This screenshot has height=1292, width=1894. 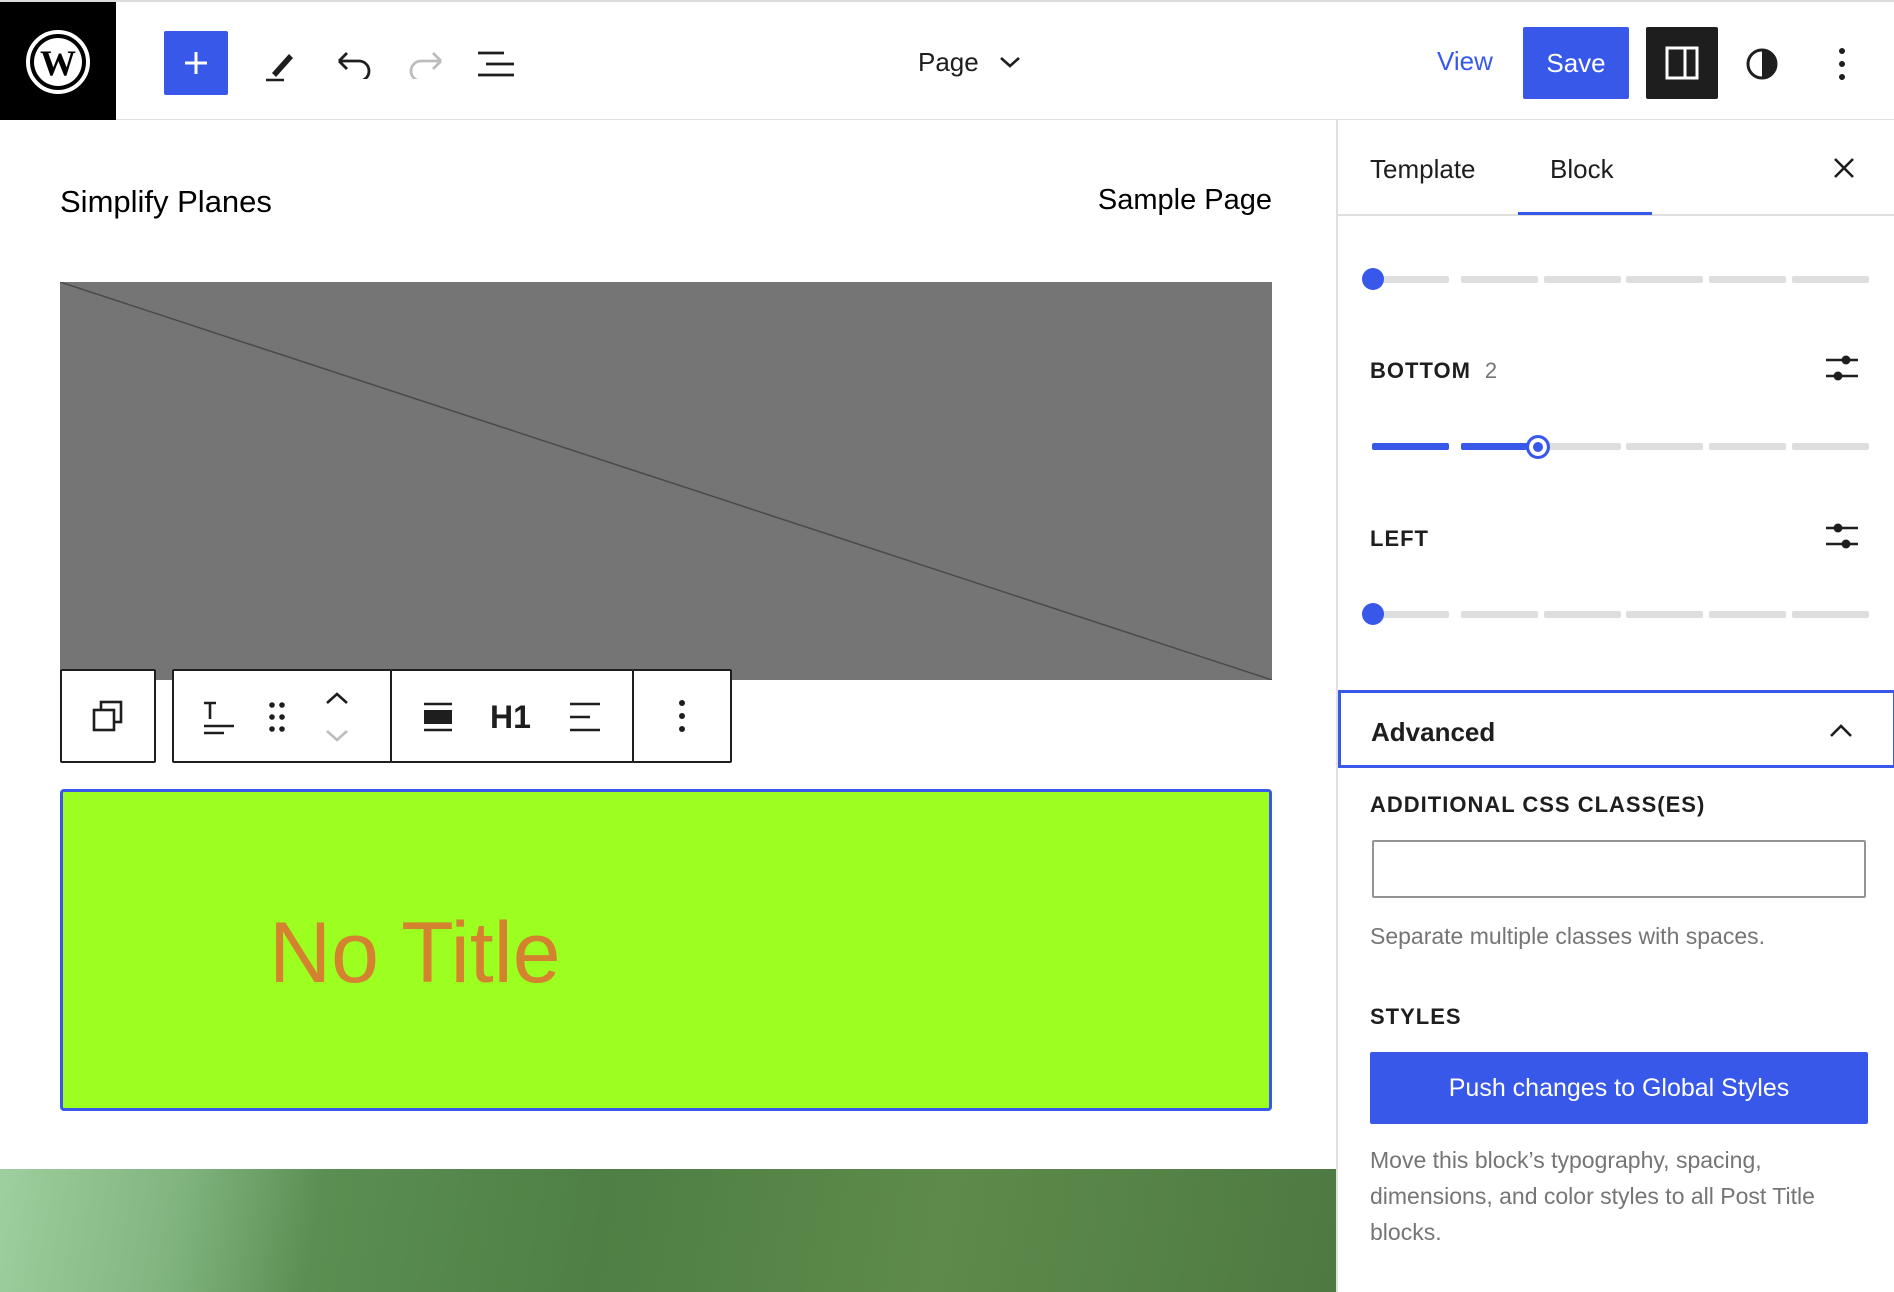 I want to click on add-block-button, so click(x=196, y=63).